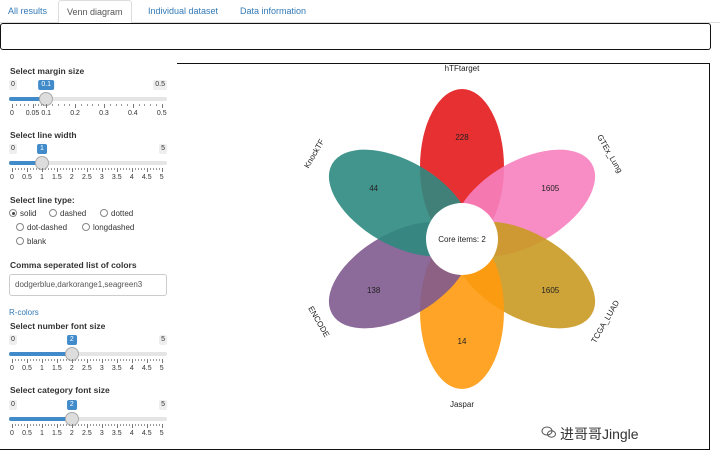 This screenshot has width=720, height=469. What do you see at coordinates (88, 167) in the screenshot?
I see `line-width-slider: 0 5 1 0 0.5 1 1.5 2 2.5 3 3.5 4 4.5 5` at bounding box center [88, 167].